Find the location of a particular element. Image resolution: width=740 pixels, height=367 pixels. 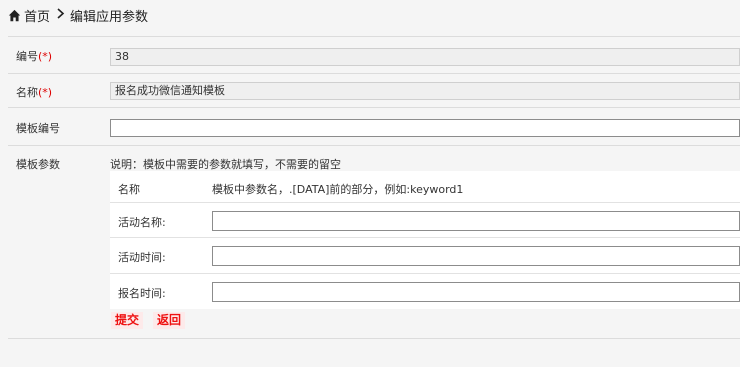

template-no-label: 模板编号 is located at coordinates (38, 128).